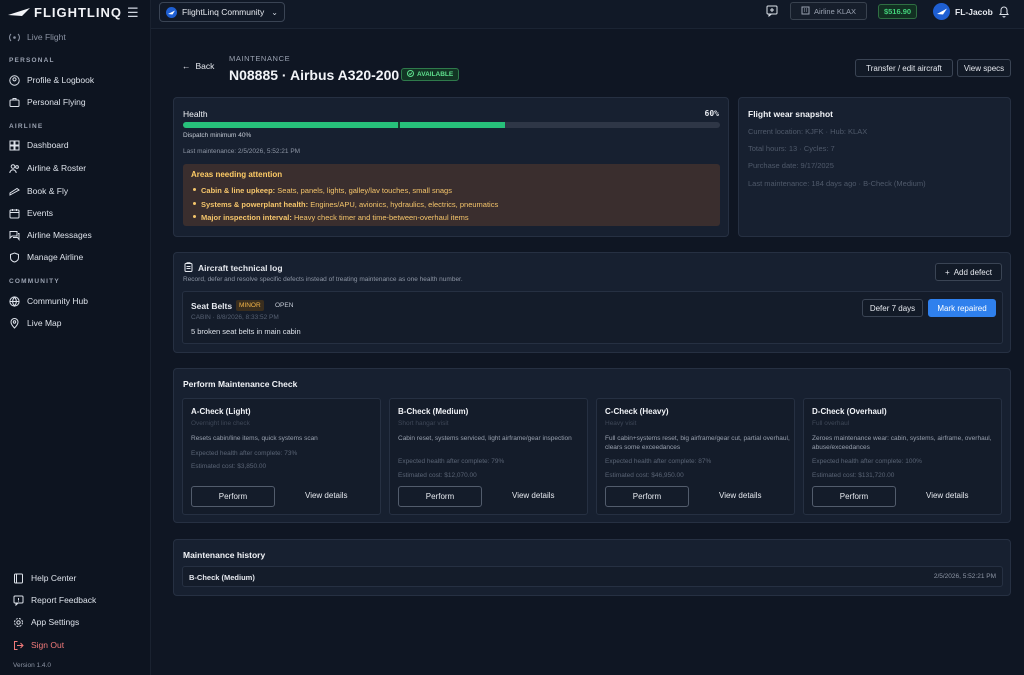 The width and height of the screenshot is (1024, 675). What do you see at coordinates (229, 466) in the screenshot?
I see `check-estimated-cost: Estimated cost: $3,850.00` at bounding box center [229, 466].